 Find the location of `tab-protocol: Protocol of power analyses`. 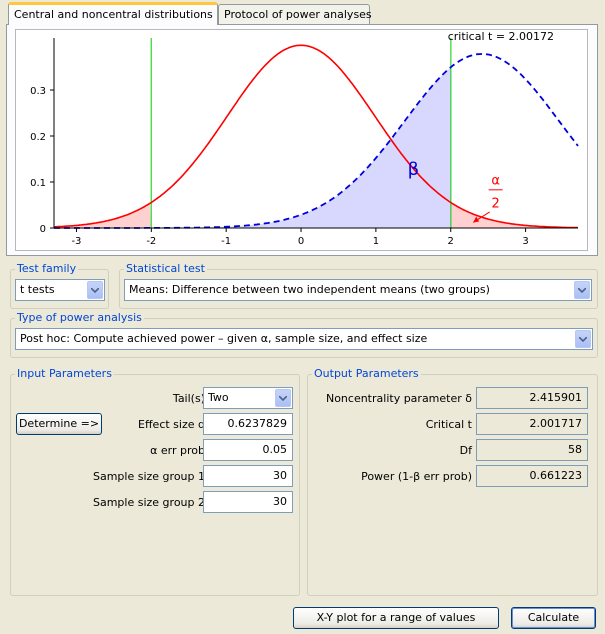

tab-protocol: Protocol of power analyses is located at coordinates (295, 14).